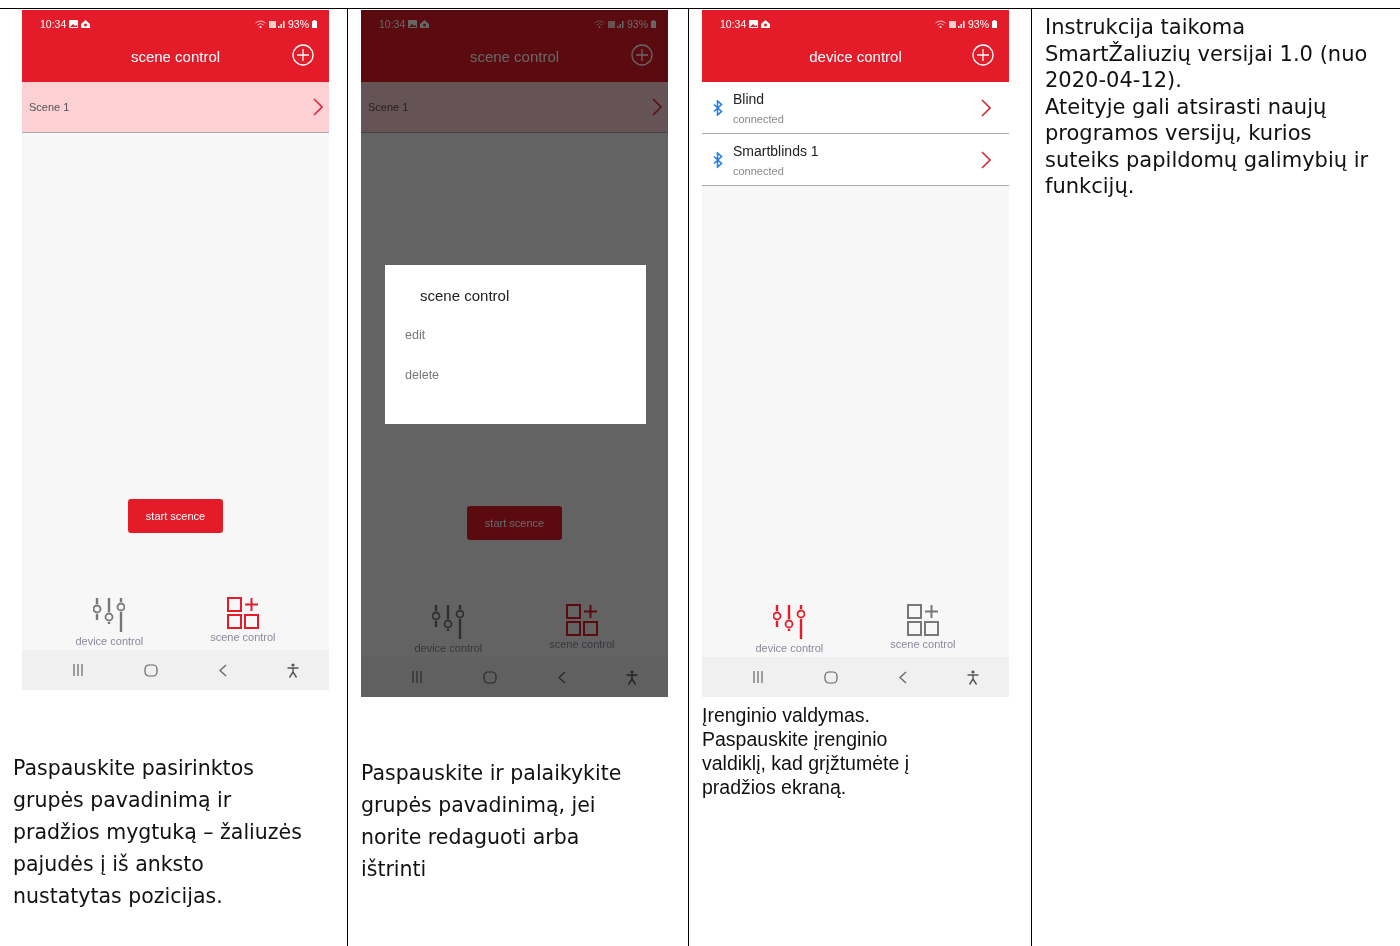 The width and height of the screenshot is (1400, 946). Describe the element at coordinates (515, 335) in the screenshot. I see `menu-item: edit` at that location.